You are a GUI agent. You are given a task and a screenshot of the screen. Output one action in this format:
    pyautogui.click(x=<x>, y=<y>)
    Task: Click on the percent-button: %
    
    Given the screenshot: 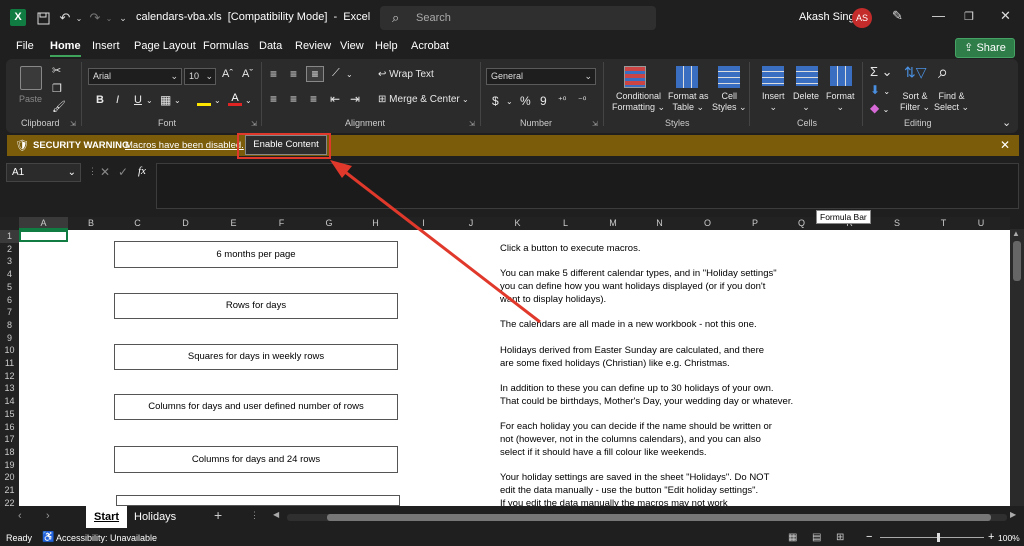 What is the action you would take?
    pyautogui.click(x=525, y=101)
    